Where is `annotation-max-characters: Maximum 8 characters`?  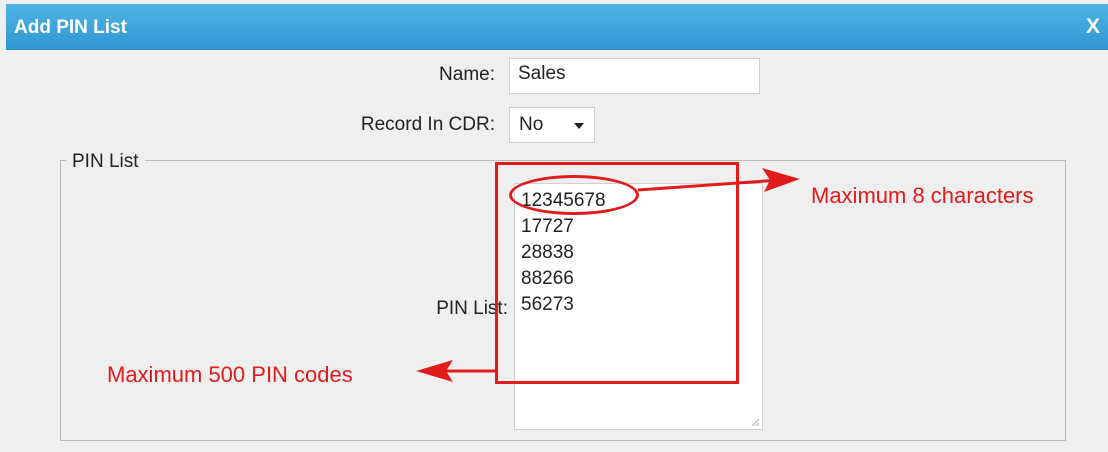 annotation-max-characters: Maximum 8 characters is located at coordinates (922, 195).